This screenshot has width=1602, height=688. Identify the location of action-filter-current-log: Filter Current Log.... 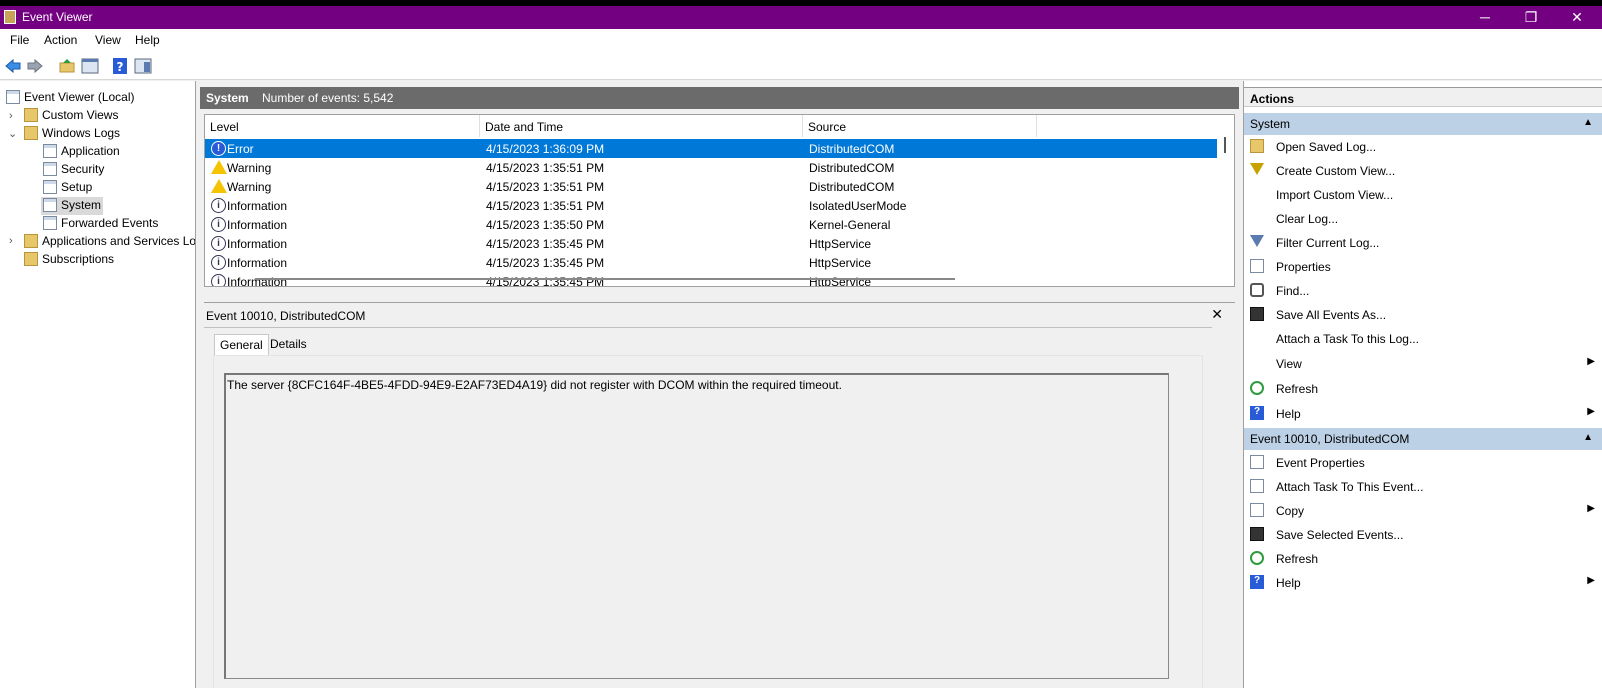
(1423, 243).